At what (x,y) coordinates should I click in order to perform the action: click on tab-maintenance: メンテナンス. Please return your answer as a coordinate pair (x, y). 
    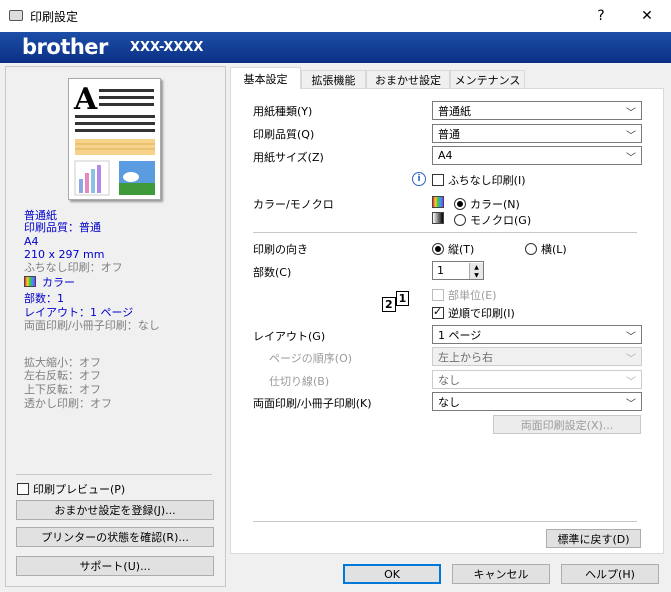
    Looking at the image, I should click on (487, 79).